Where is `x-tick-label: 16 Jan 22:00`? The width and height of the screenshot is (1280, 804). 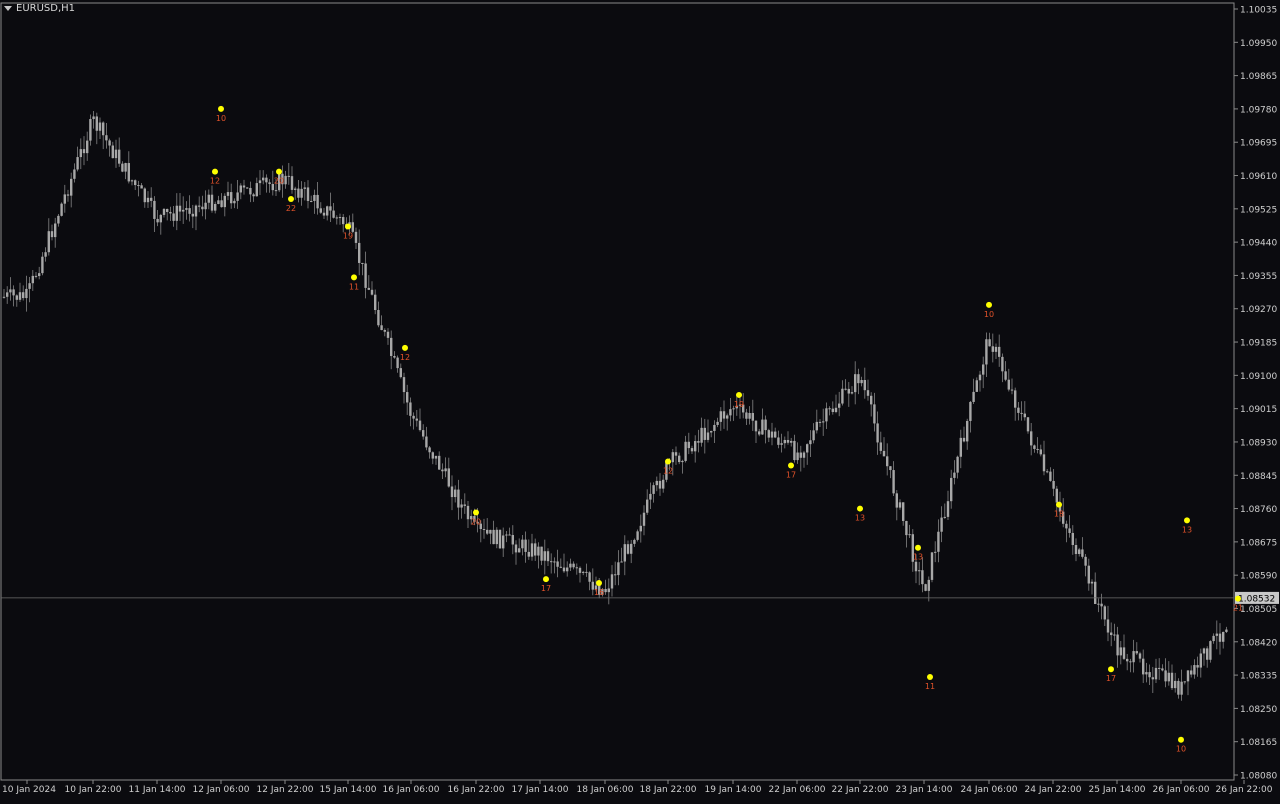
x-tick-label: 16 Jan 22:00 is located at coordinates (476, 790).